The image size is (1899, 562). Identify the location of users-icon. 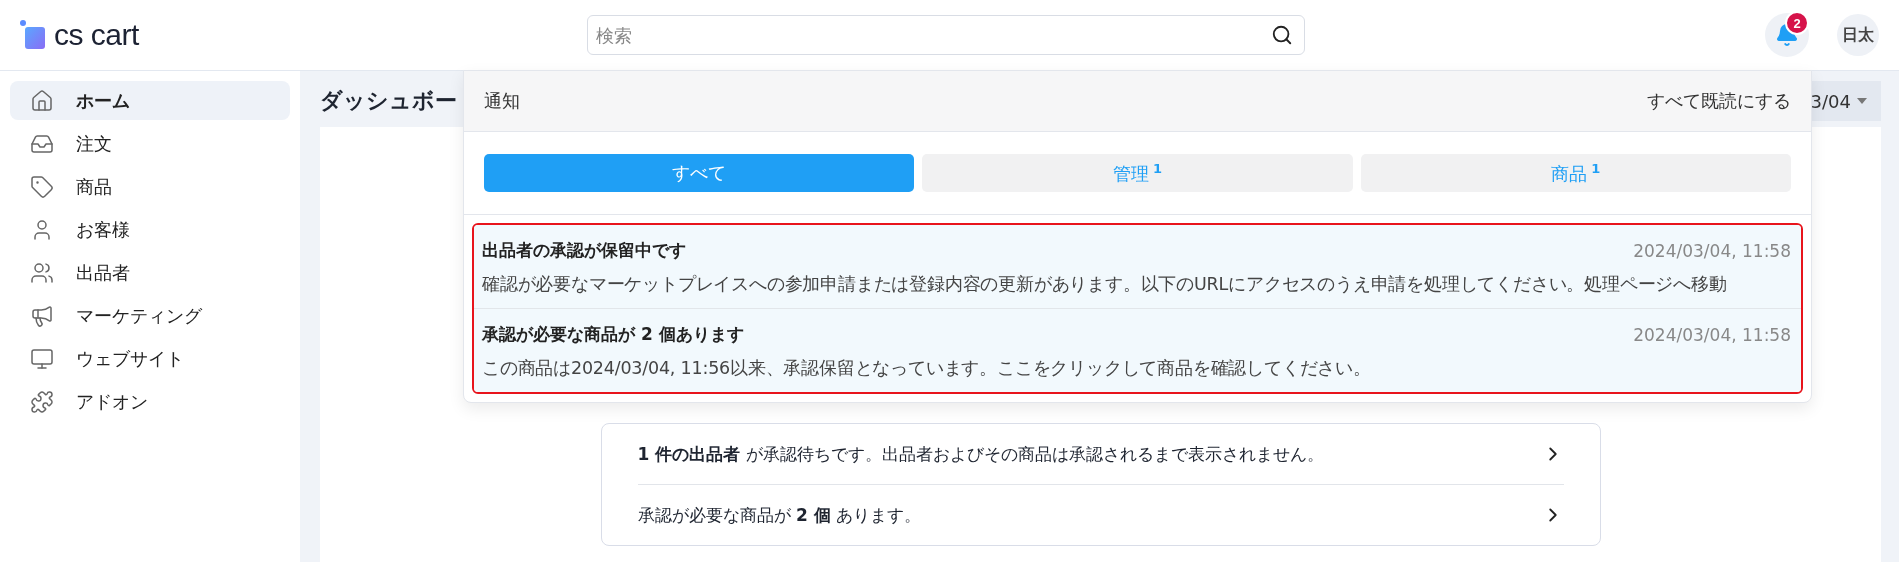
(42, 272).